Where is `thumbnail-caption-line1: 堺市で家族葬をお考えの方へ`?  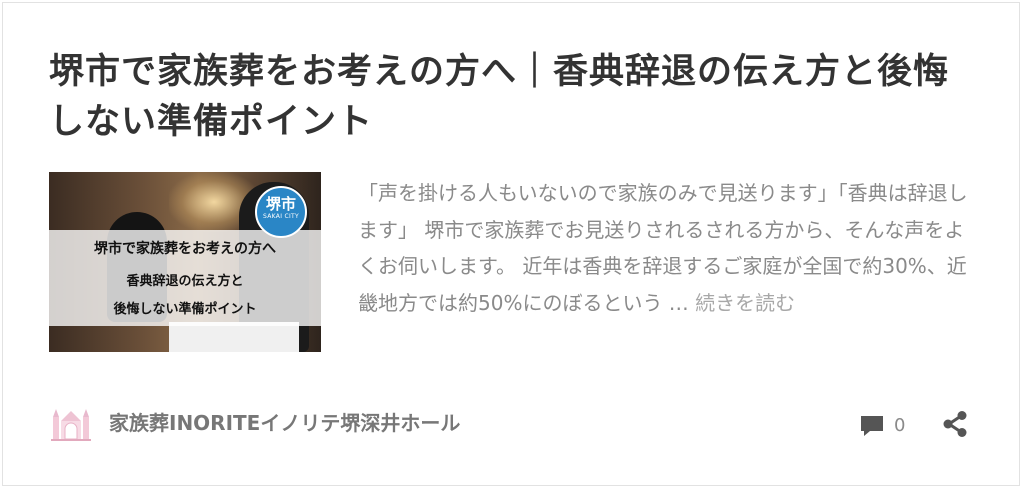 thumbnail-caption-line1: 堺市で家族葬をお考えの方へ is located at coordinates (185, 249).